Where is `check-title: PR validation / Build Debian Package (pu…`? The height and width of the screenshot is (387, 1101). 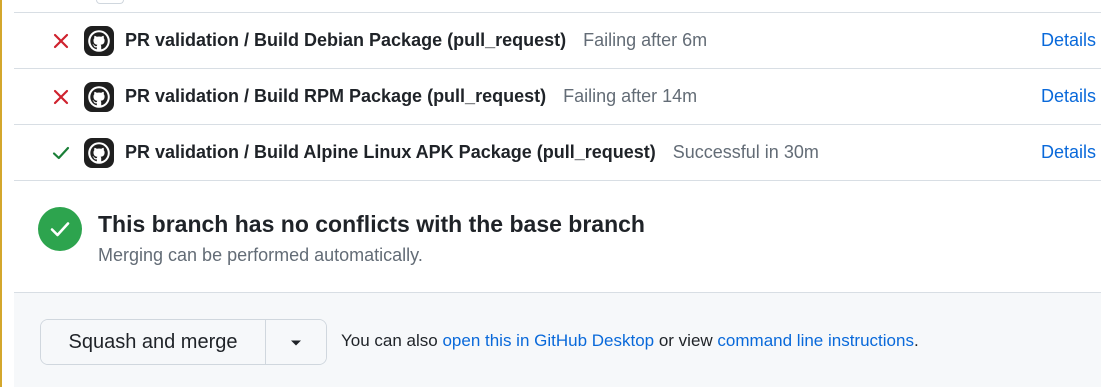
check-title: PR validation / Build Debian Package (pu… is located at coordinates (346, 40).